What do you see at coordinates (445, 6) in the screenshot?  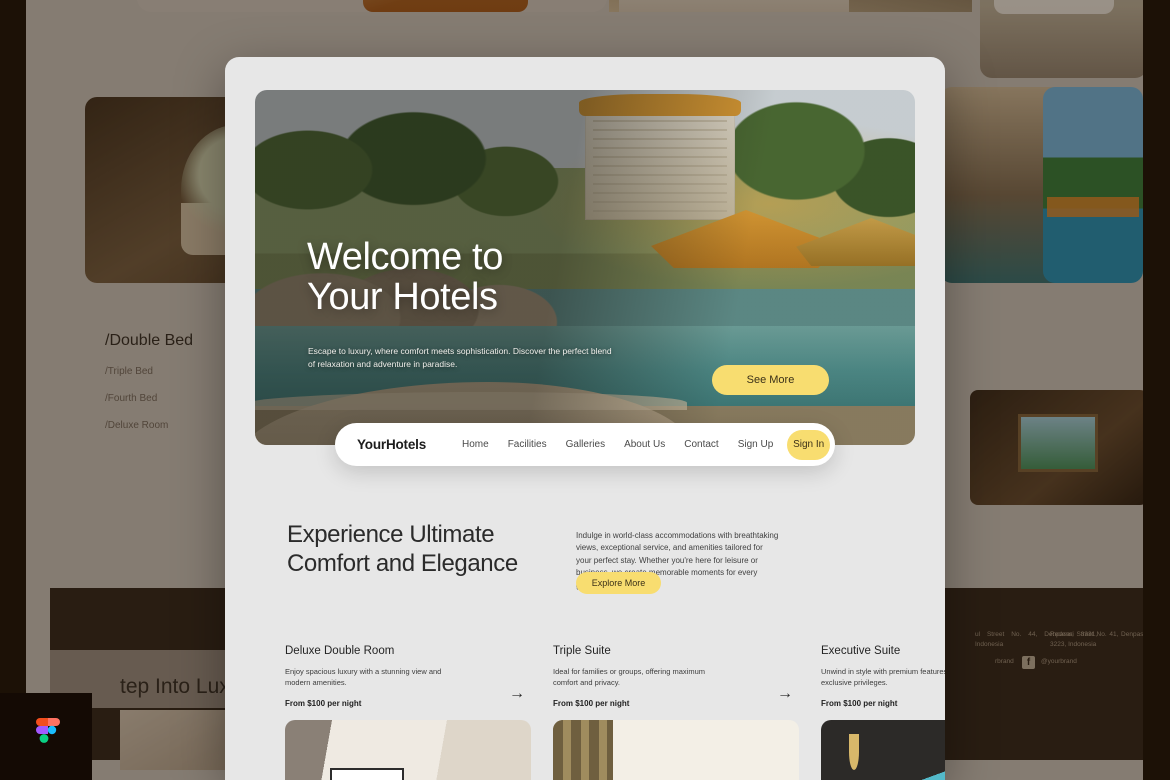 I see `background-image-lounger` at bounding box center [445, 6].